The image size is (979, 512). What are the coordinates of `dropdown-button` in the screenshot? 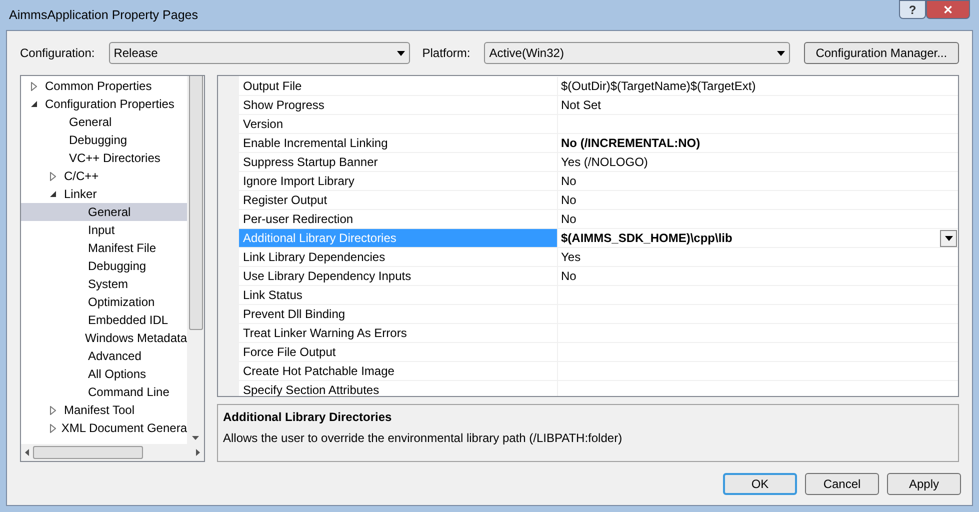 It's located at (948, 238).